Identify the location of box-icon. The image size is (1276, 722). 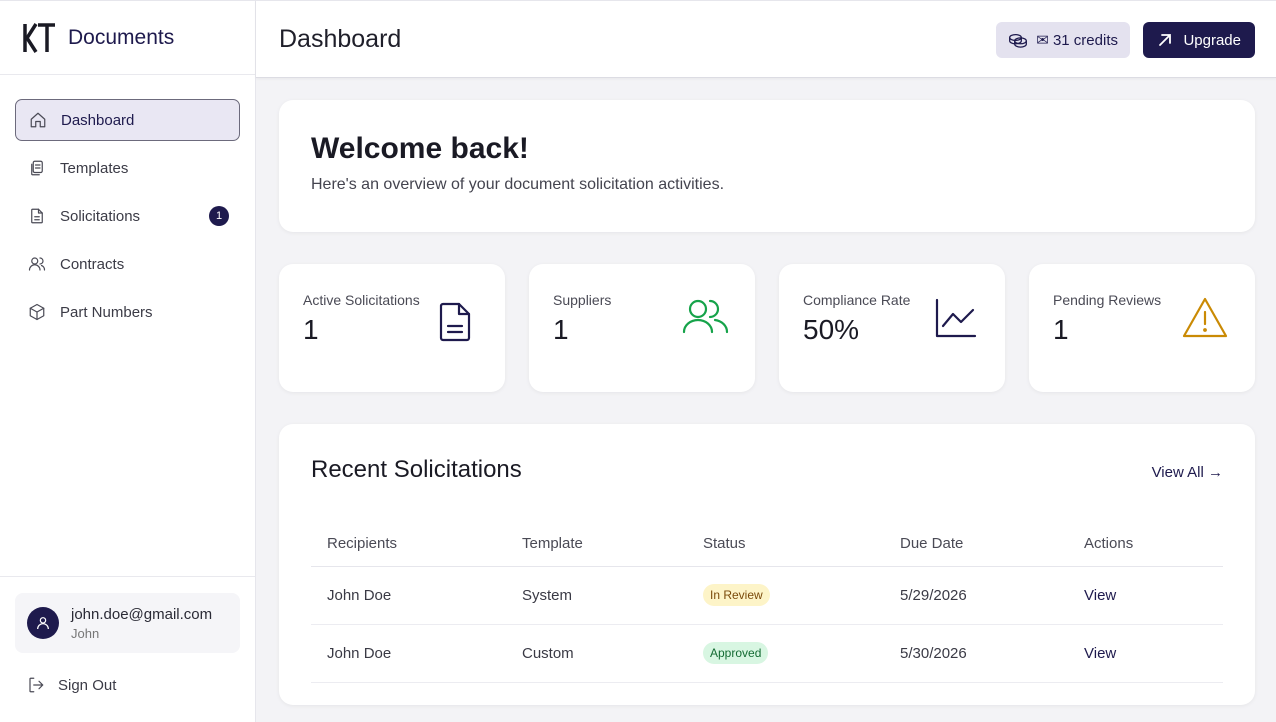
(37, 312).